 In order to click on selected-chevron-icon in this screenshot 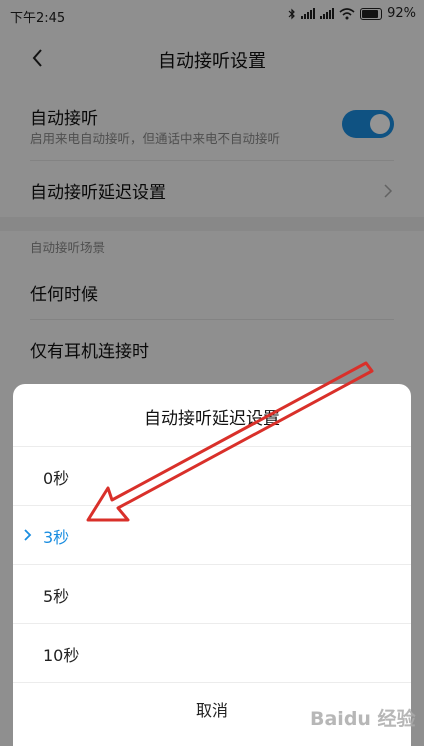, I will do `click(28, 535)`.